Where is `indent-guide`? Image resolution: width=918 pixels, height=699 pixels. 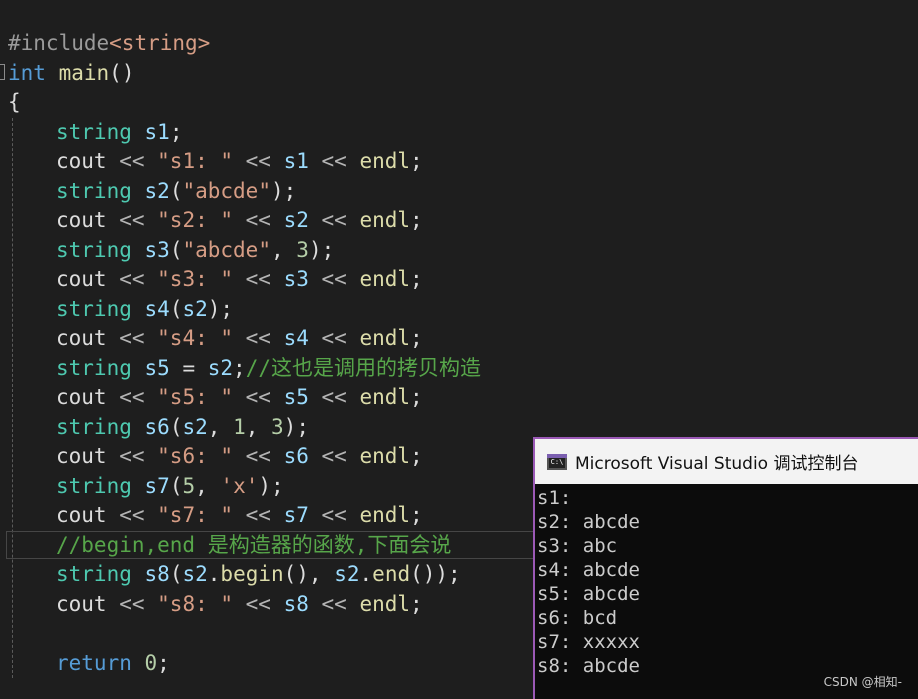
indent-guide is located at coordinates (12, 398).